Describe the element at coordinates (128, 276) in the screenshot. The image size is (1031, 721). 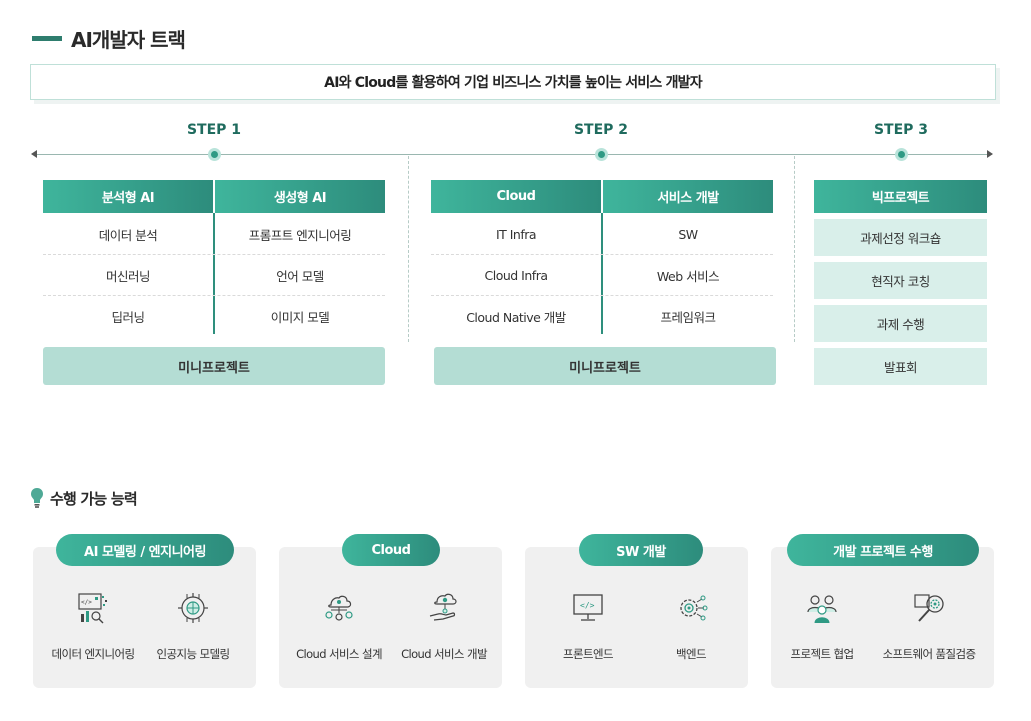
I see `step1-cell: 머신러닝` at that location.